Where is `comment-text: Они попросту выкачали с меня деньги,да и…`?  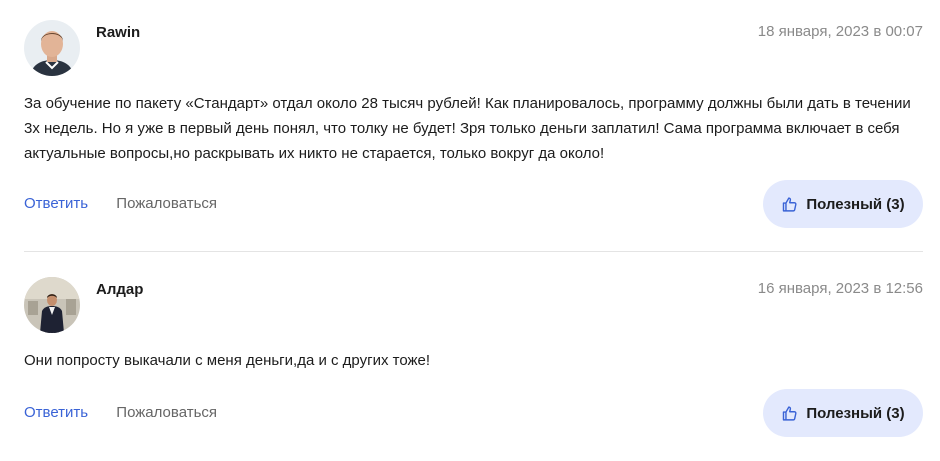
comment-text: Они попросту выкачали с меня деньги,да и… is located at coordinates (227, 360).